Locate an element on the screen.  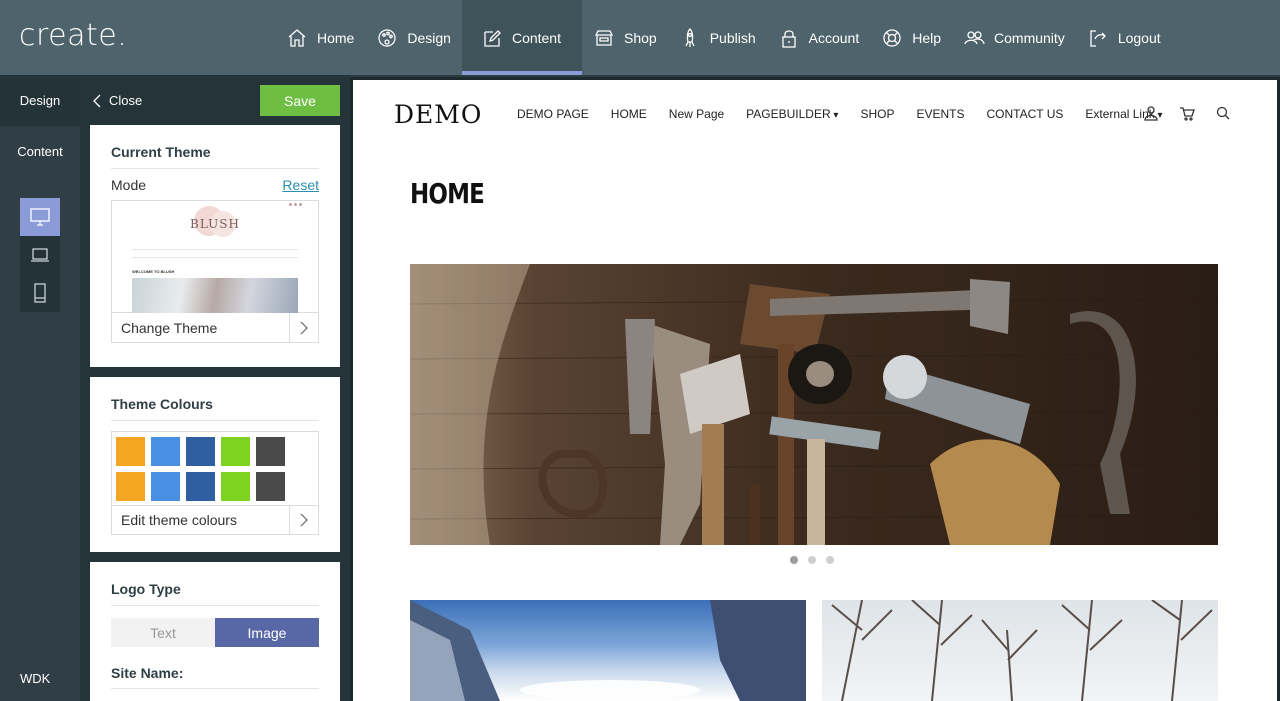
change-theme-button: Change Theme is located at coordinates (215, 327).